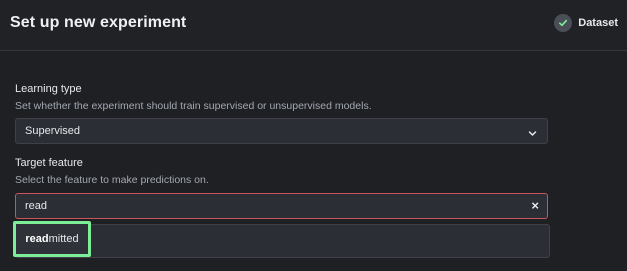 This screenshot has height=271, width=627. Describe the element at coordinates (37, 239) in the screenshot. I see `option-match-text: read` at that location.